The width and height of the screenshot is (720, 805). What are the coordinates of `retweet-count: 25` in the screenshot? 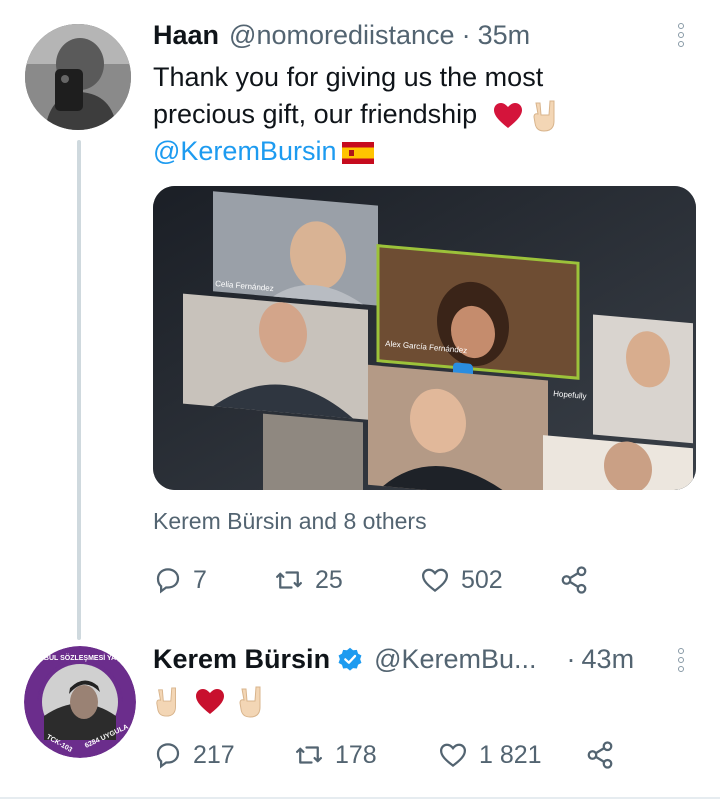 It's located at (329, 579).